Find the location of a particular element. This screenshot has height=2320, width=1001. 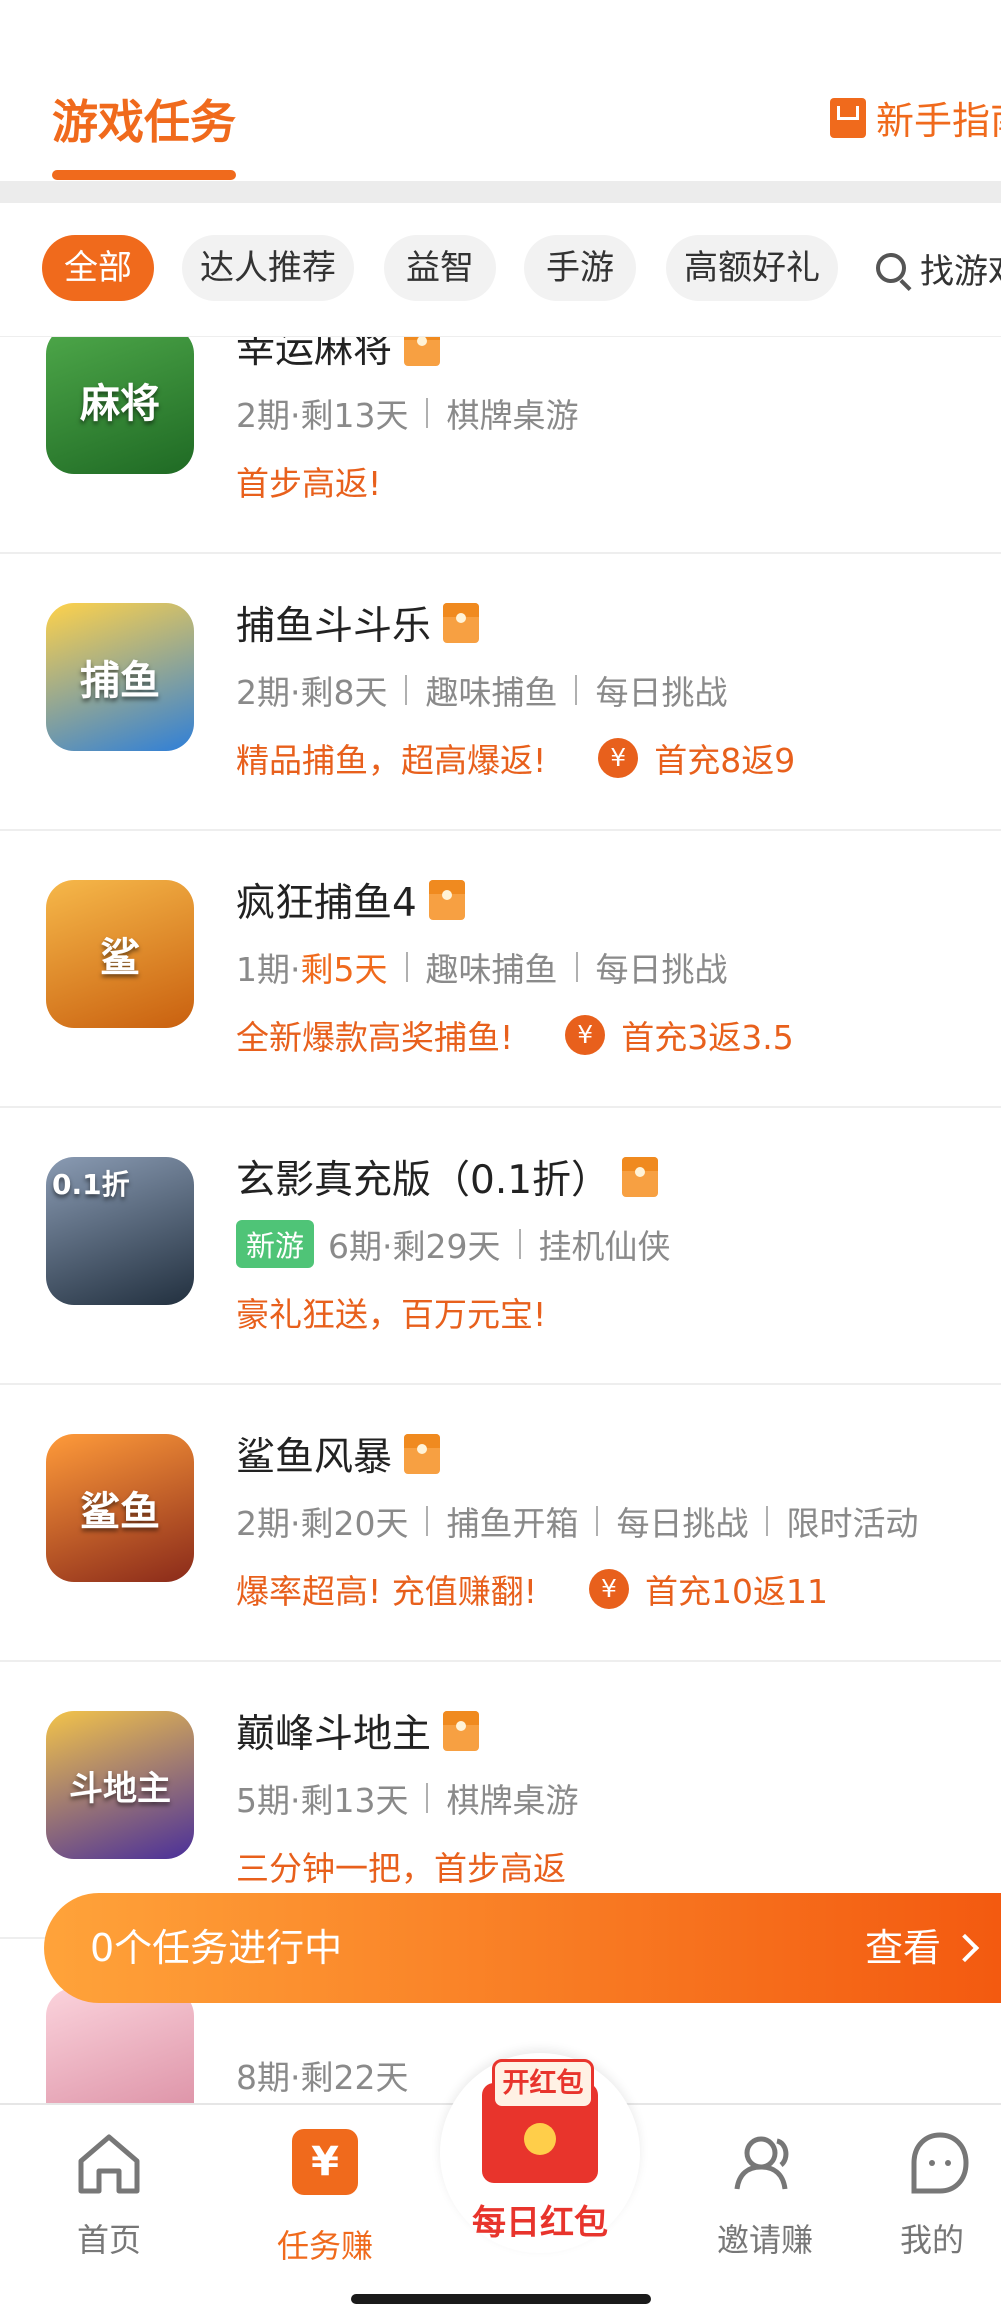

first-recharge-offer: 首充8返9 is located at coordinates (725, 760).